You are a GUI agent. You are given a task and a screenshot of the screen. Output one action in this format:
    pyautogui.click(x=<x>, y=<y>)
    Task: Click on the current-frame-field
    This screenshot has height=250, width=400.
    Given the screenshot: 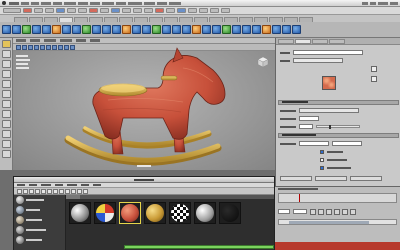 What is the action you would take?
    pyautogui.click(x=284, y=211)
    